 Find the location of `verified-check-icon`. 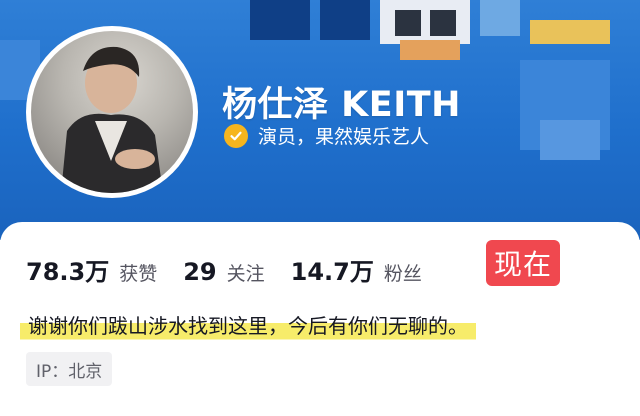

verified-check-icon is located at coordinates (236, 135).